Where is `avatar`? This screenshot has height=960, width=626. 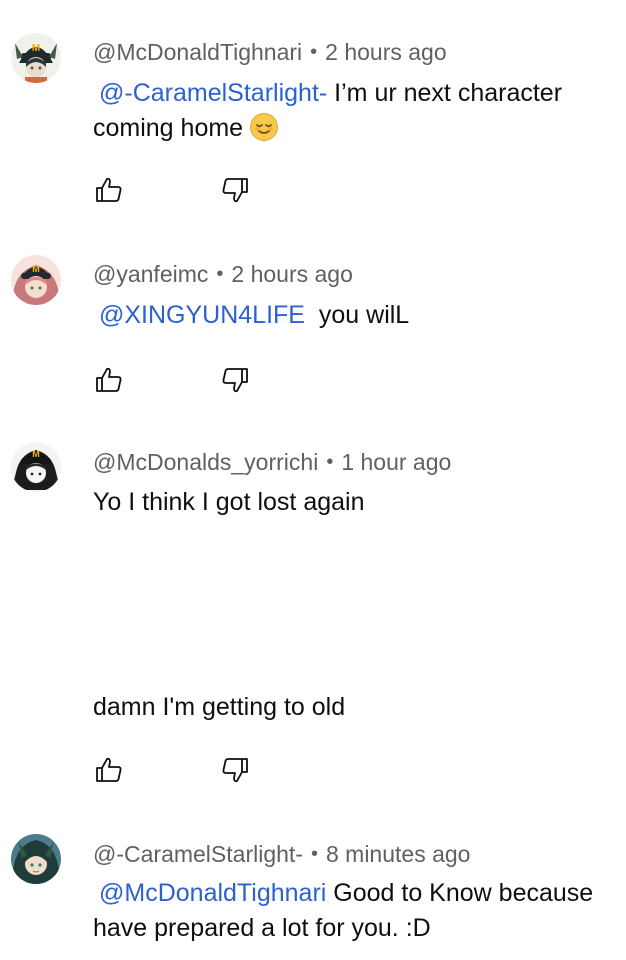 avatar is located at coordinates (36, 859).